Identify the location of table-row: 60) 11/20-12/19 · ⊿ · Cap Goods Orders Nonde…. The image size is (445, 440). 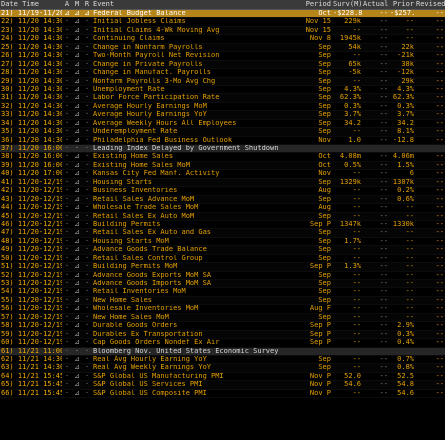
(222, 343).